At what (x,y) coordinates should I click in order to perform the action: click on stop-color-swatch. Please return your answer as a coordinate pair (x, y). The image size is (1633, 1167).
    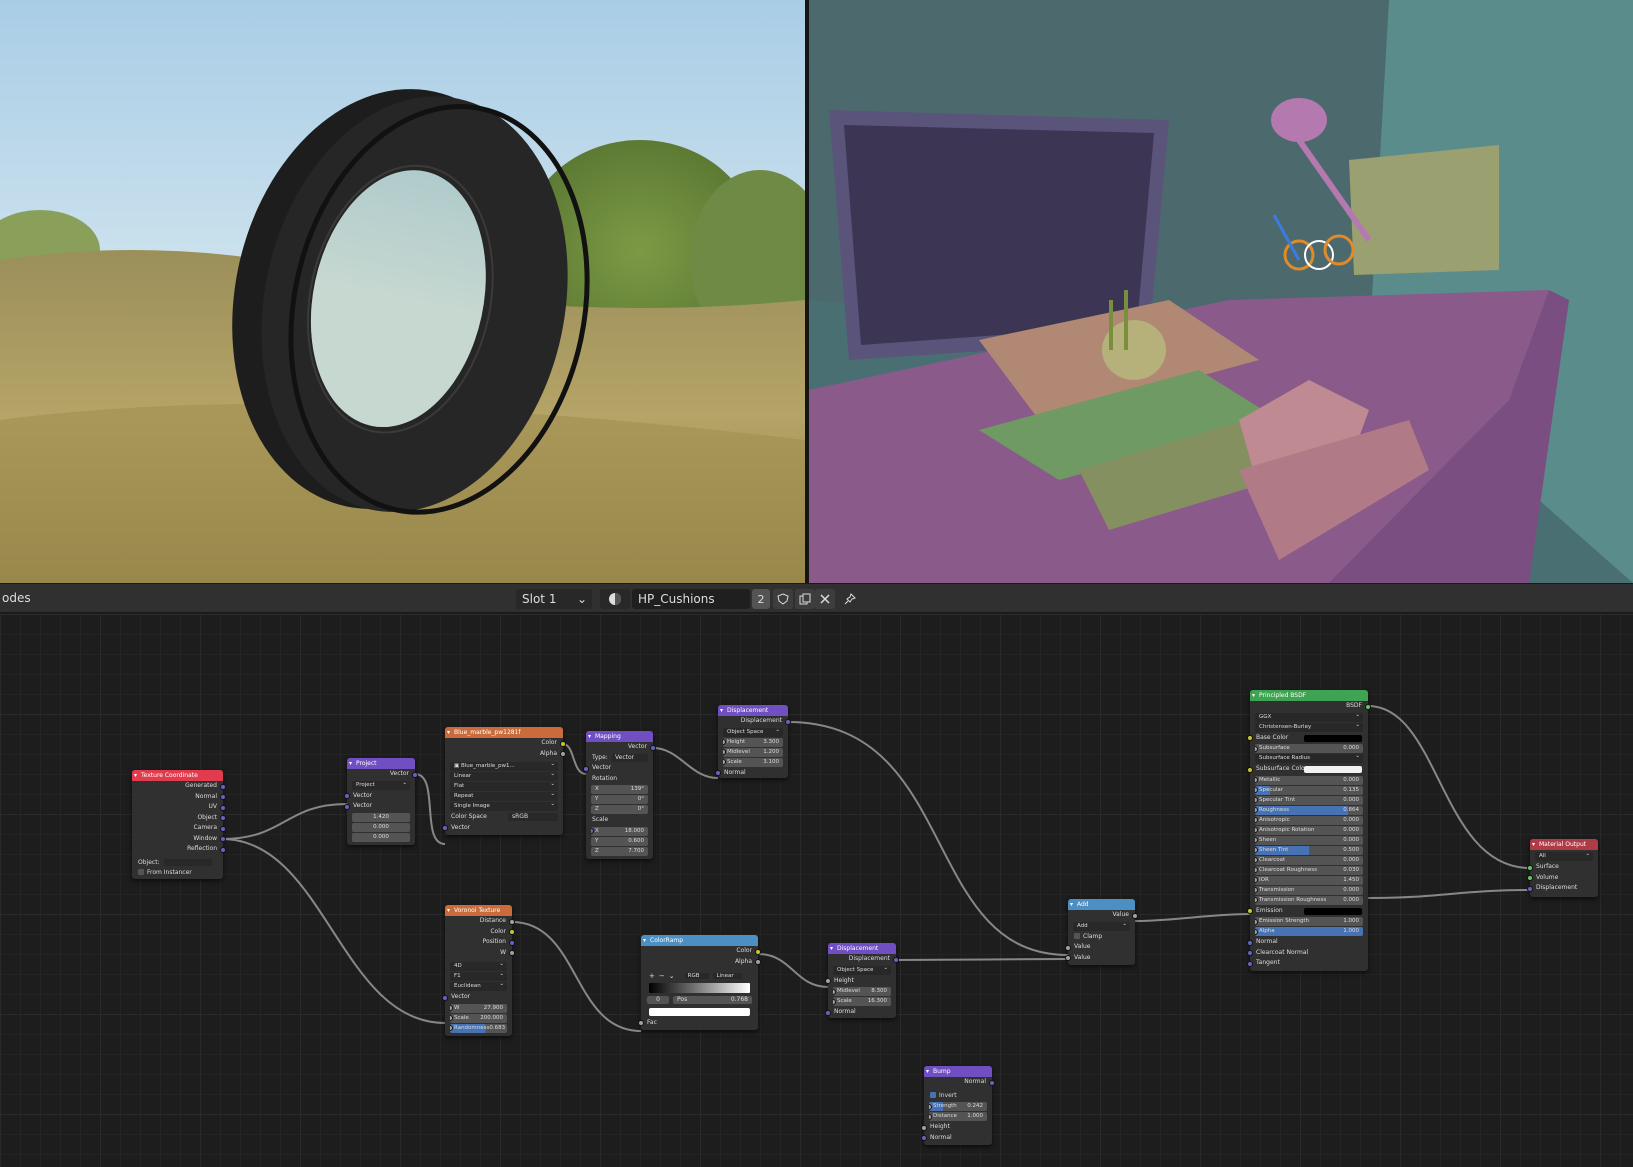
    Looking at the image, I should click on (699, 1011).